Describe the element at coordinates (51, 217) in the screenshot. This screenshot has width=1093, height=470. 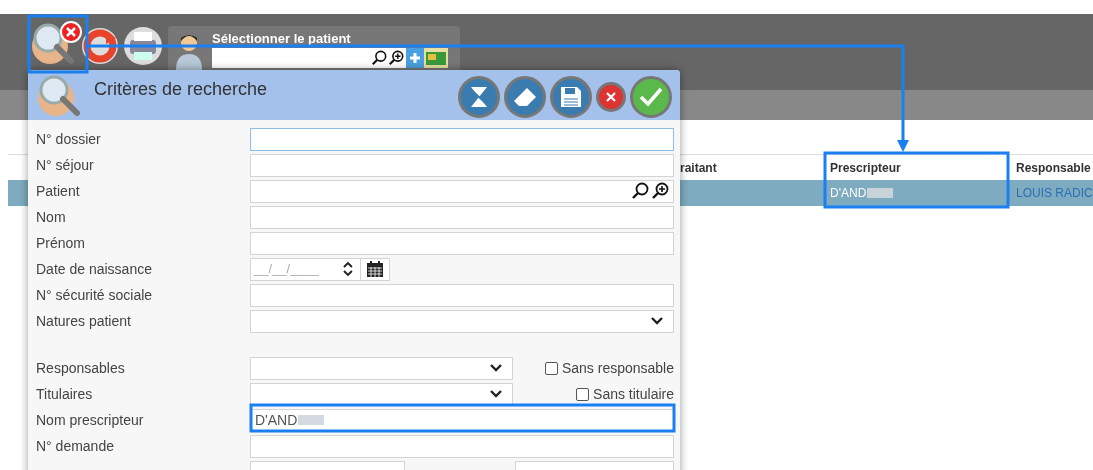
I see `field-label: Nom` at that location.